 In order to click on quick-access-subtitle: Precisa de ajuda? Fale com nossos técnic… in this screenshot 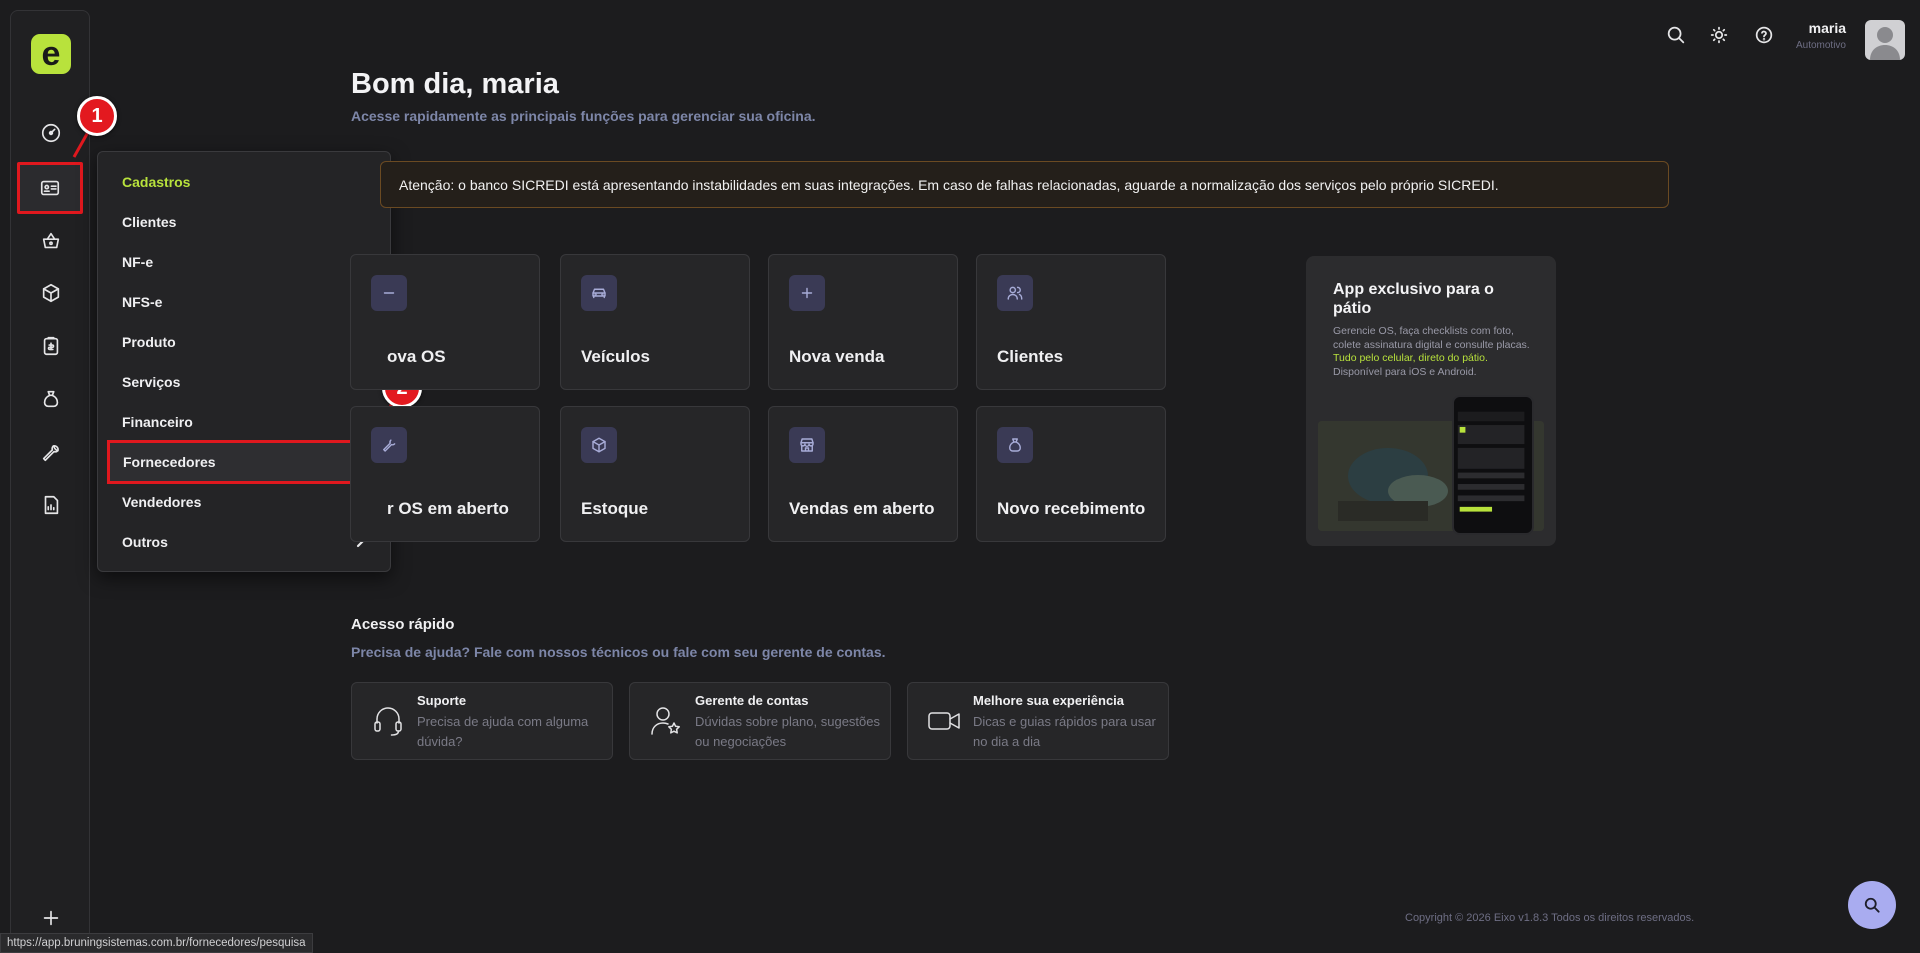, I will do `click(618, 652)`.